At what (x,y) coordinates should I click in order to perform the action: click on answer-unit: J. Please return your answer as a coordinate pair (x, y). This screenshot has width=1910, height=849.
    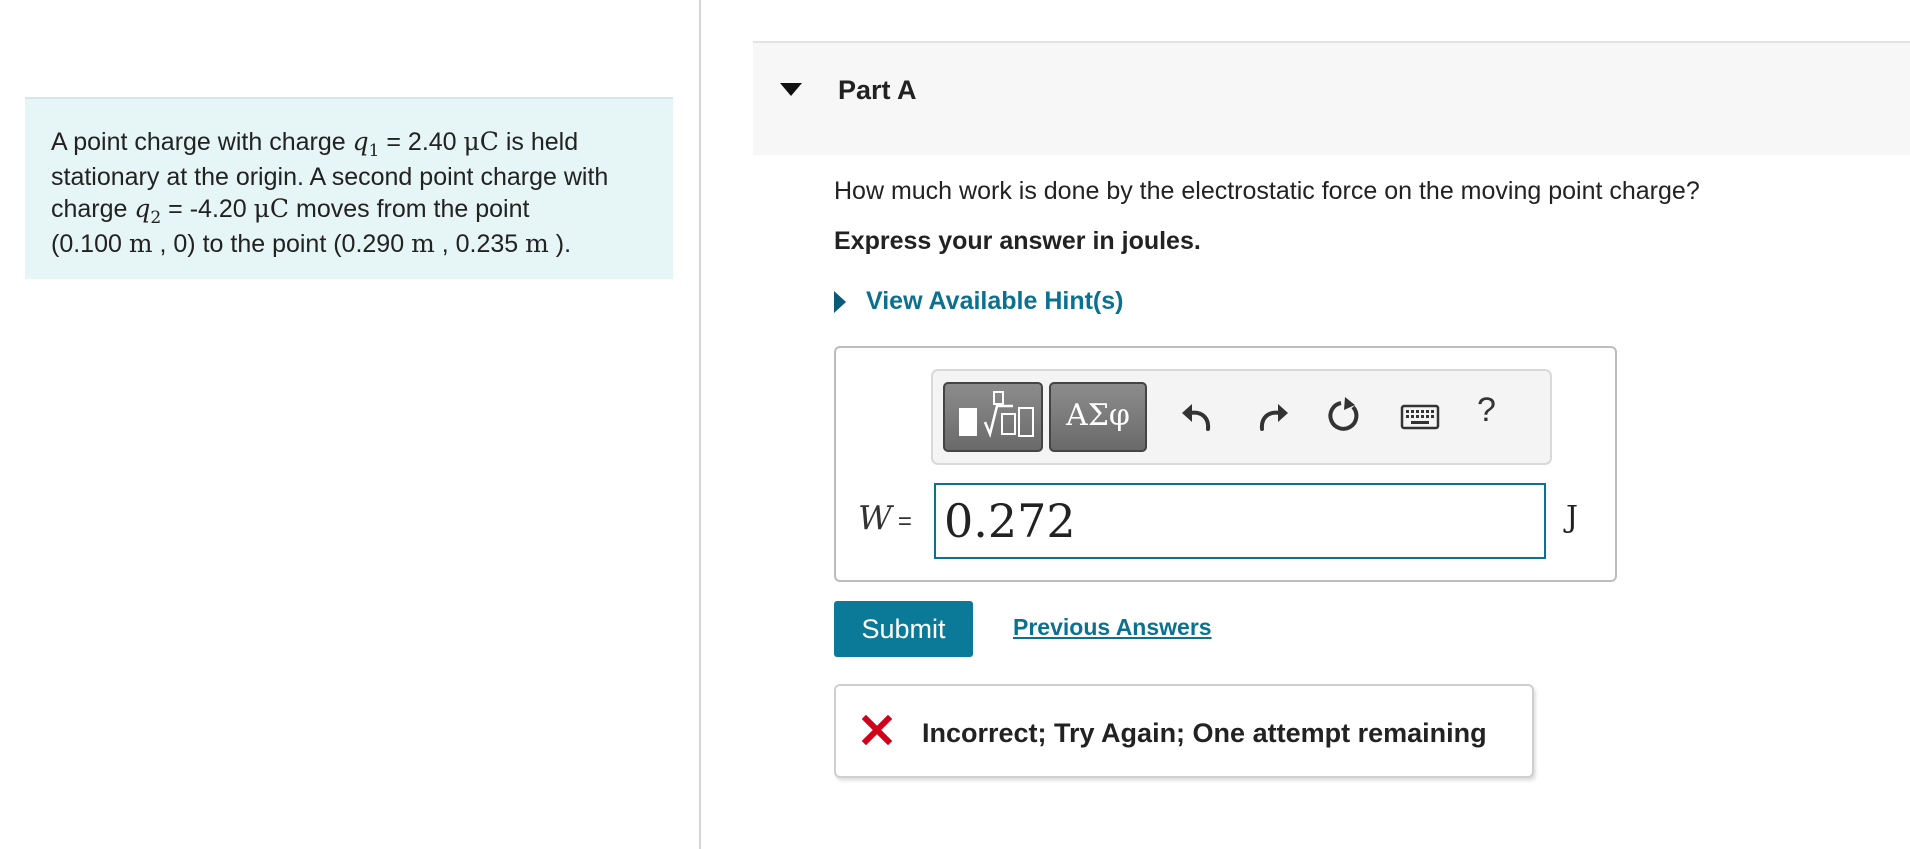
    Looking at the image, I should click on (1572, 517).